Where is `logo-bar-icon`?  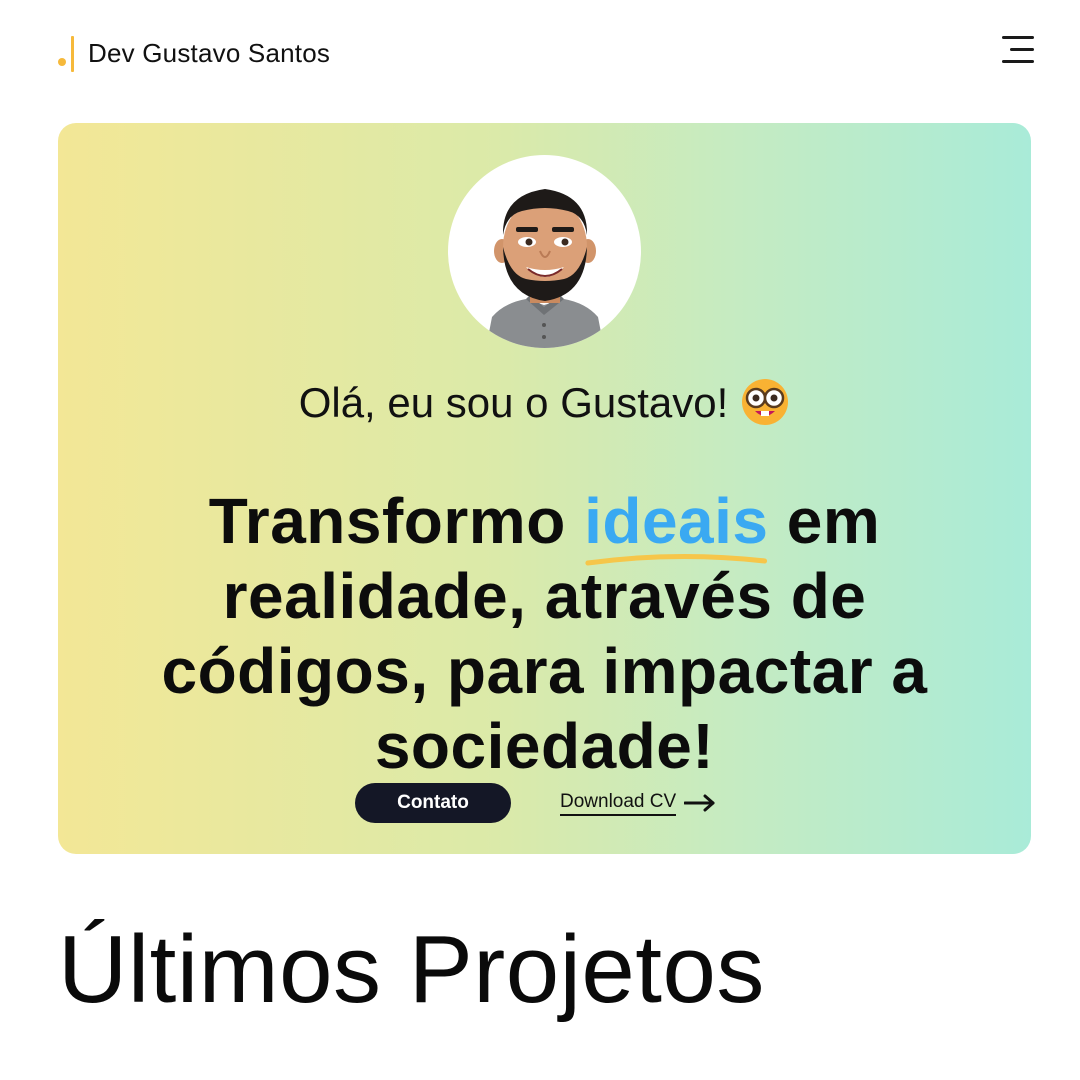 logo-bar-icon is located at coordinates (72, 54).